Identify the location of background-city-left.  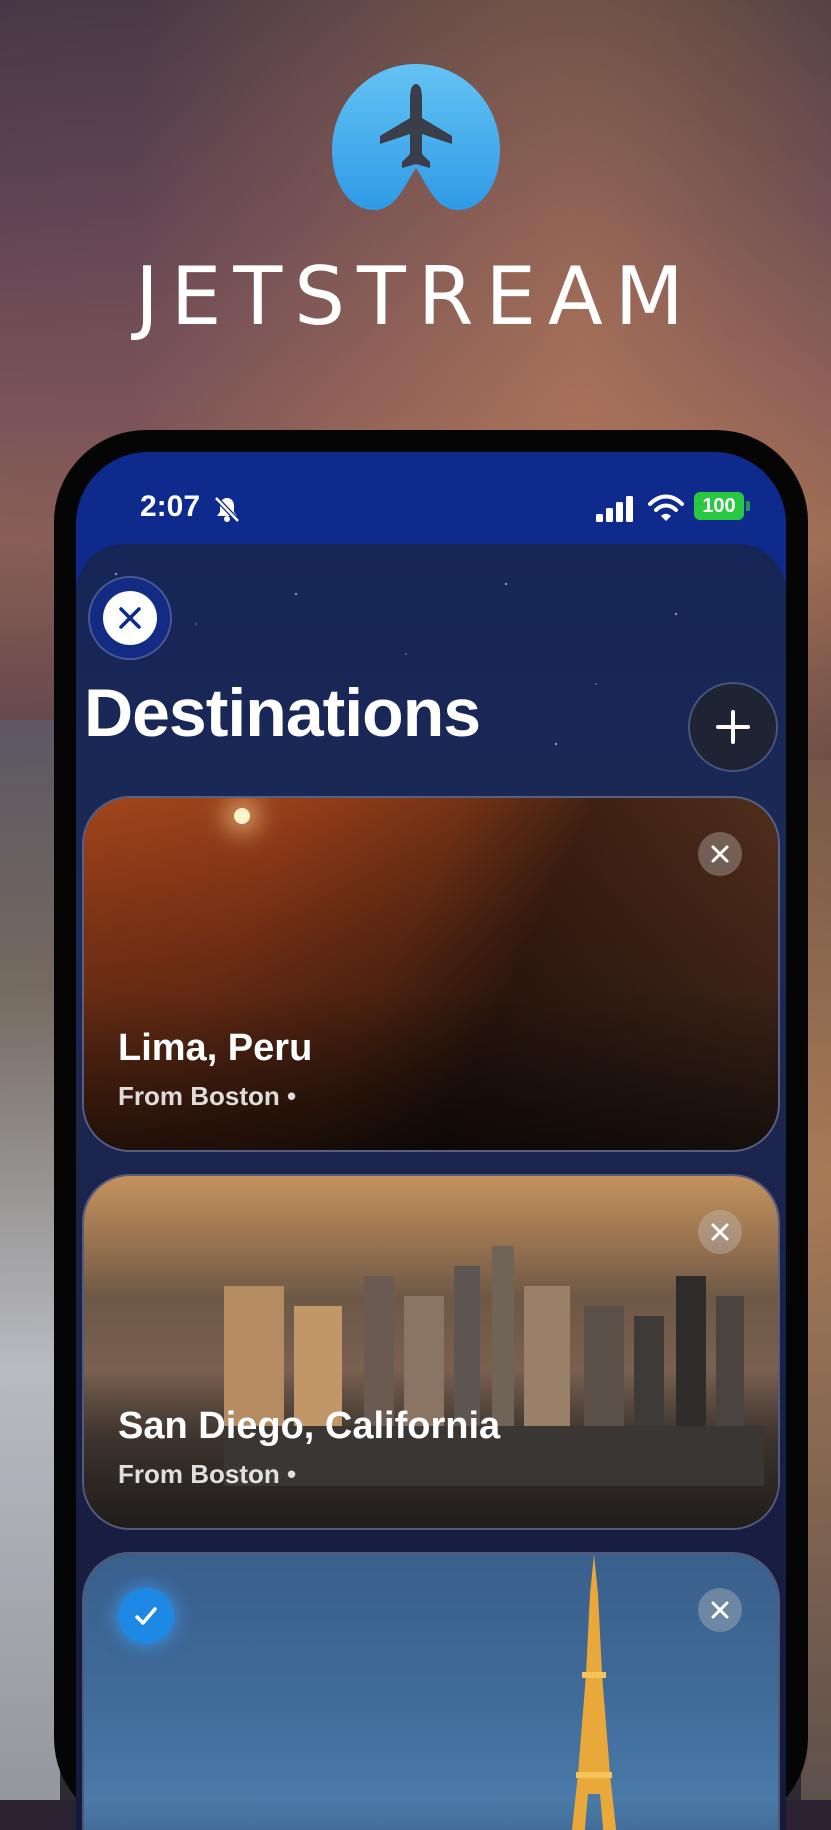
(30, 1260).